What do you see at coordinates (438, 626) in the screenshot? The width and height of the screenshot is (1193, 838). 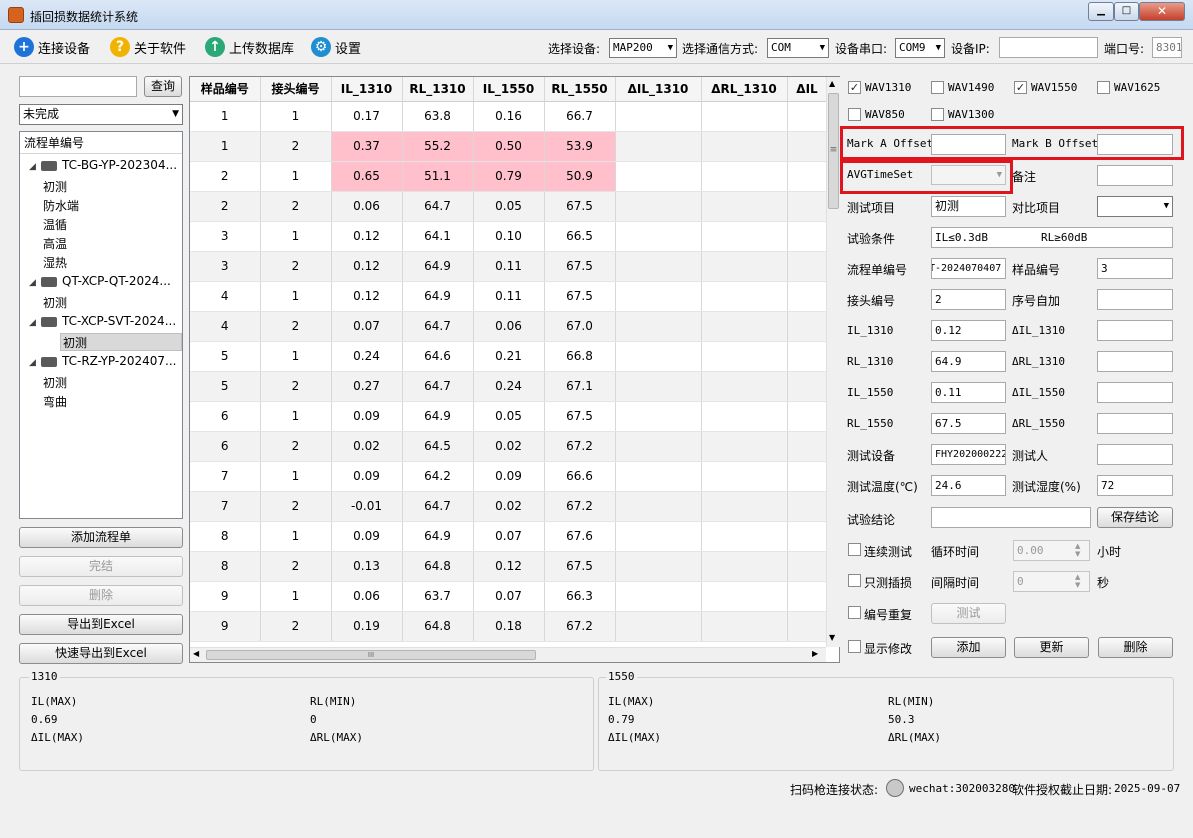 I see `table-cell: 64.8` at bounding box center [438, 626].